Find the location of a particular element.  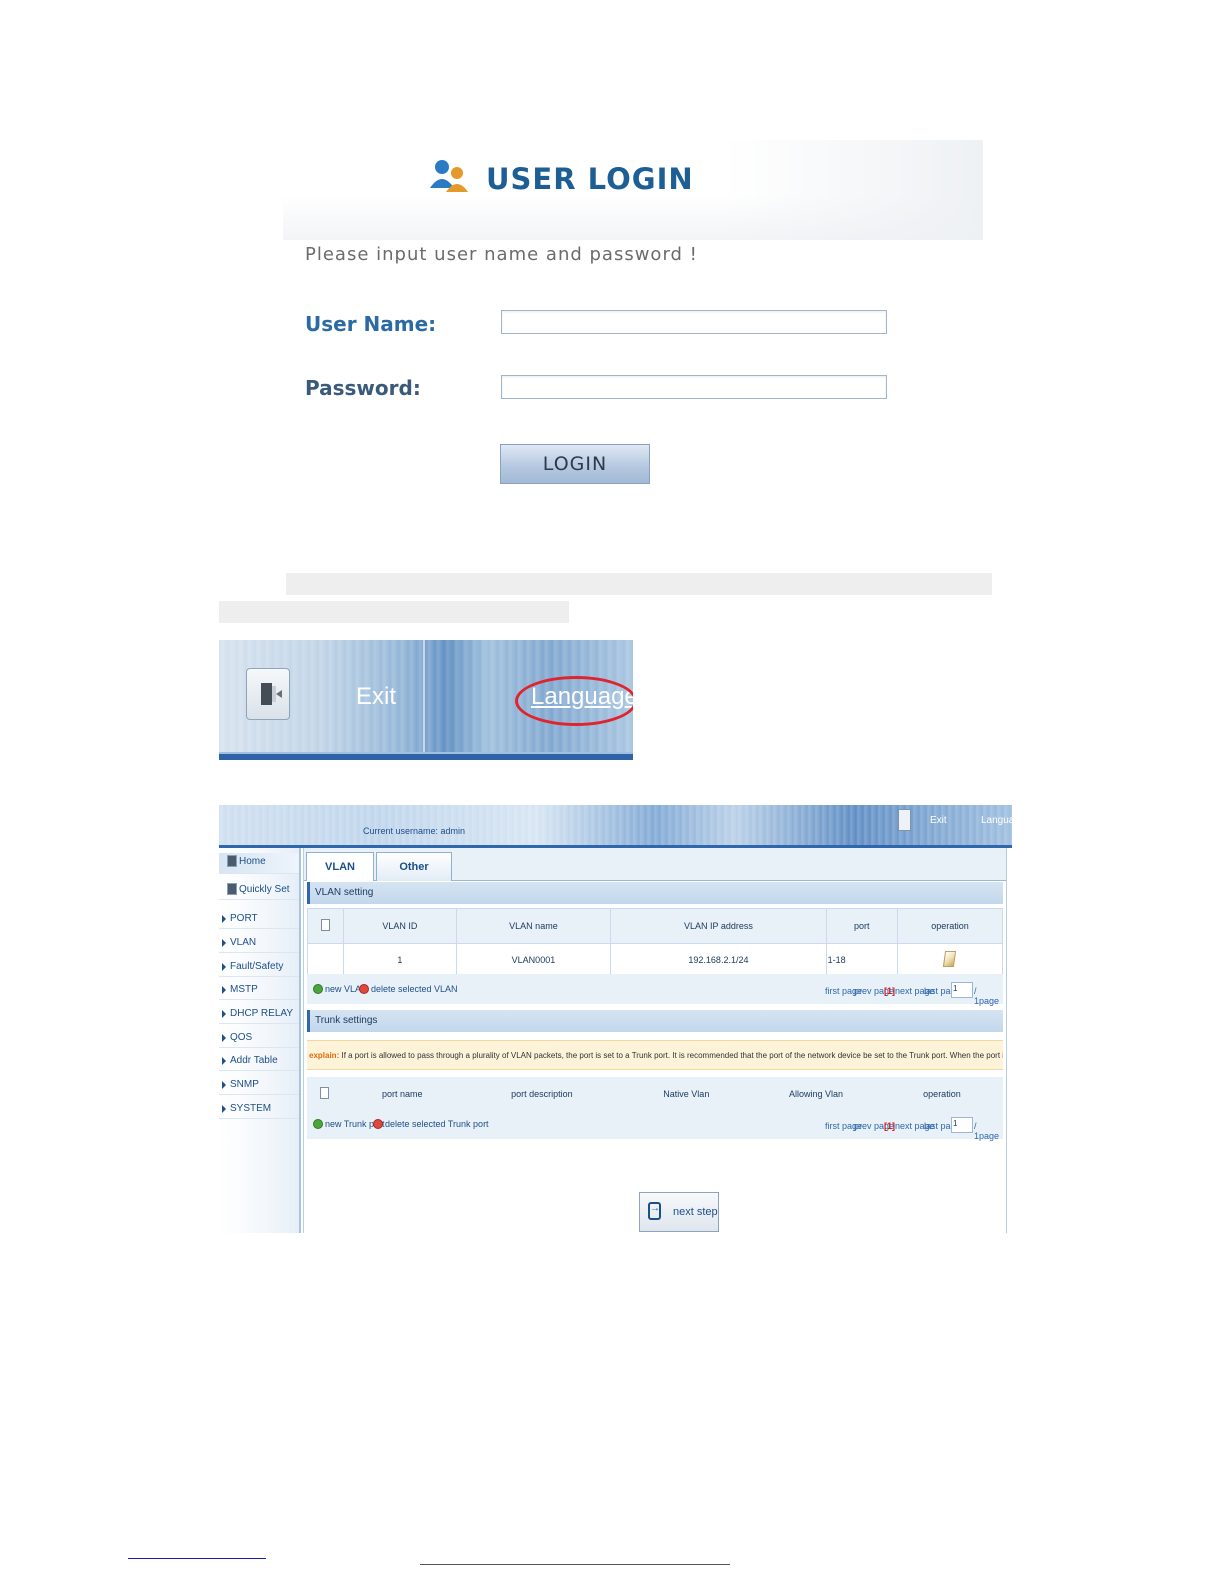

sidebar-item-dhcp-relay: DHCP RELAY is located at coordinates (259, 1014).